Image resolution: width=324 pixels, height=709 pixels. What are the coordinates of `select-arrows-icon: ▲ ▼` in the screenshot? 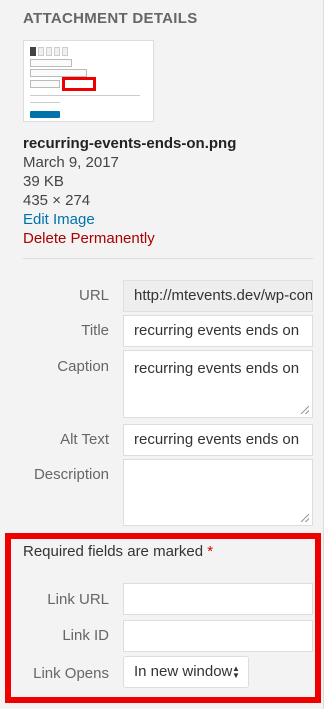 It's located at (236, 672).